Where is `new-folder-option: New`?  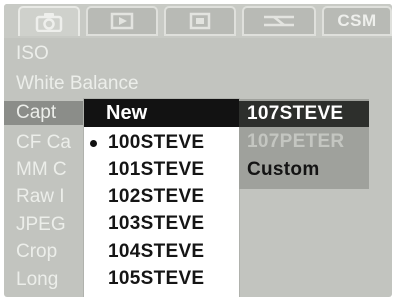
new-folder-option: New is located at coordinates (161, 113).